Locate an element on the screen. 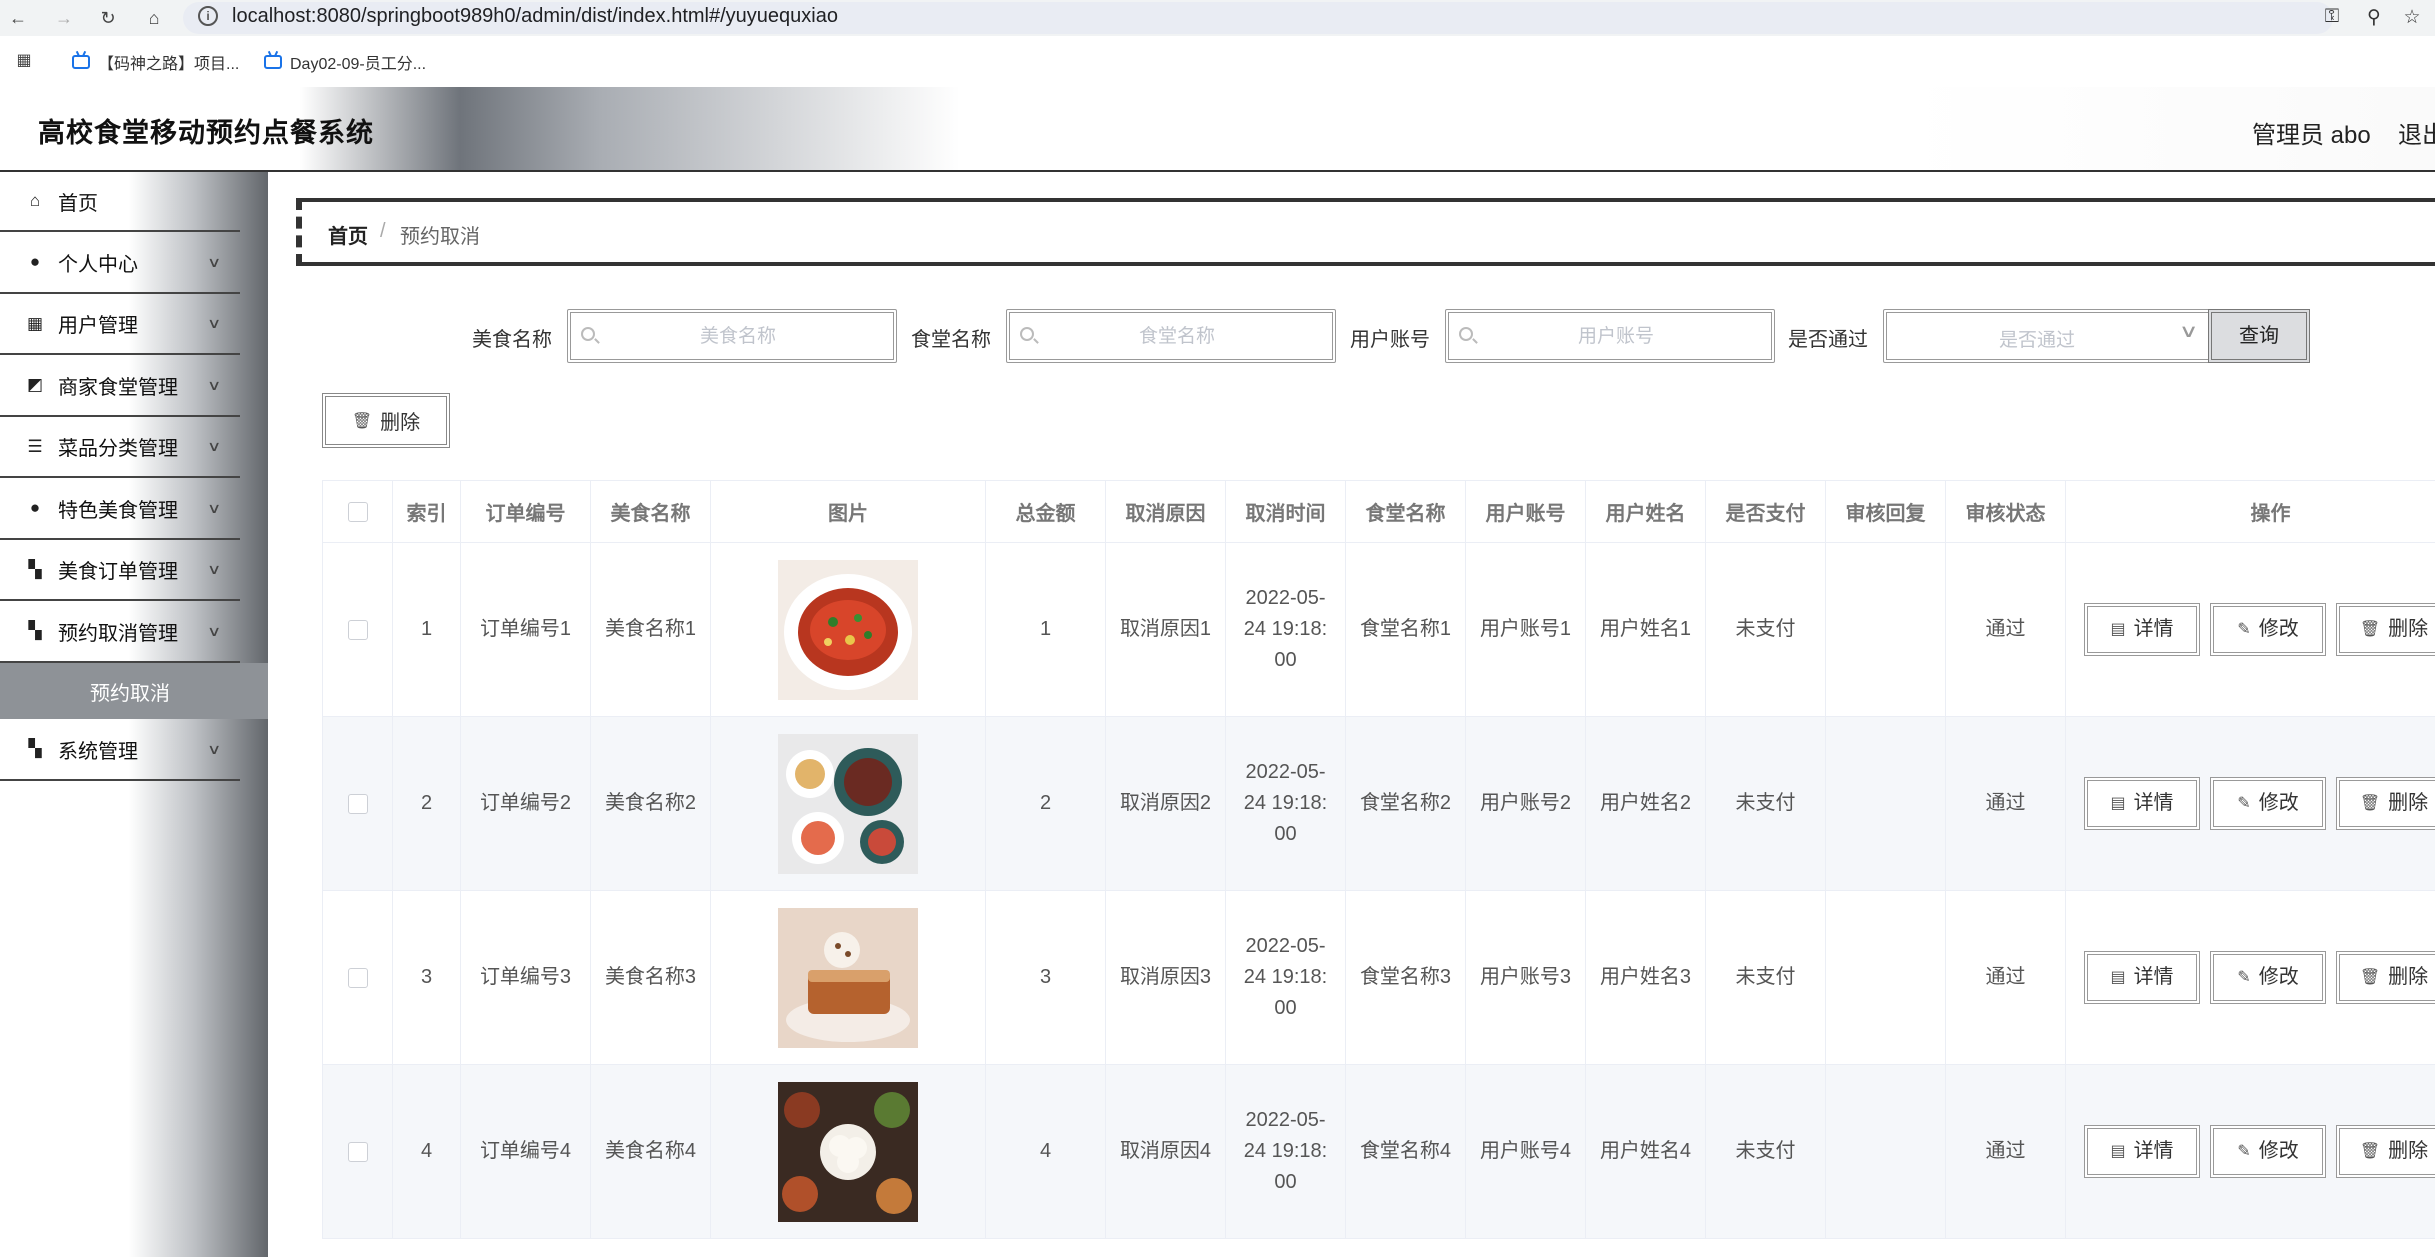 The image size is (2435, 1257). sidebar-item-label: 菜品分类管理 is located at coordinates (118, 449).